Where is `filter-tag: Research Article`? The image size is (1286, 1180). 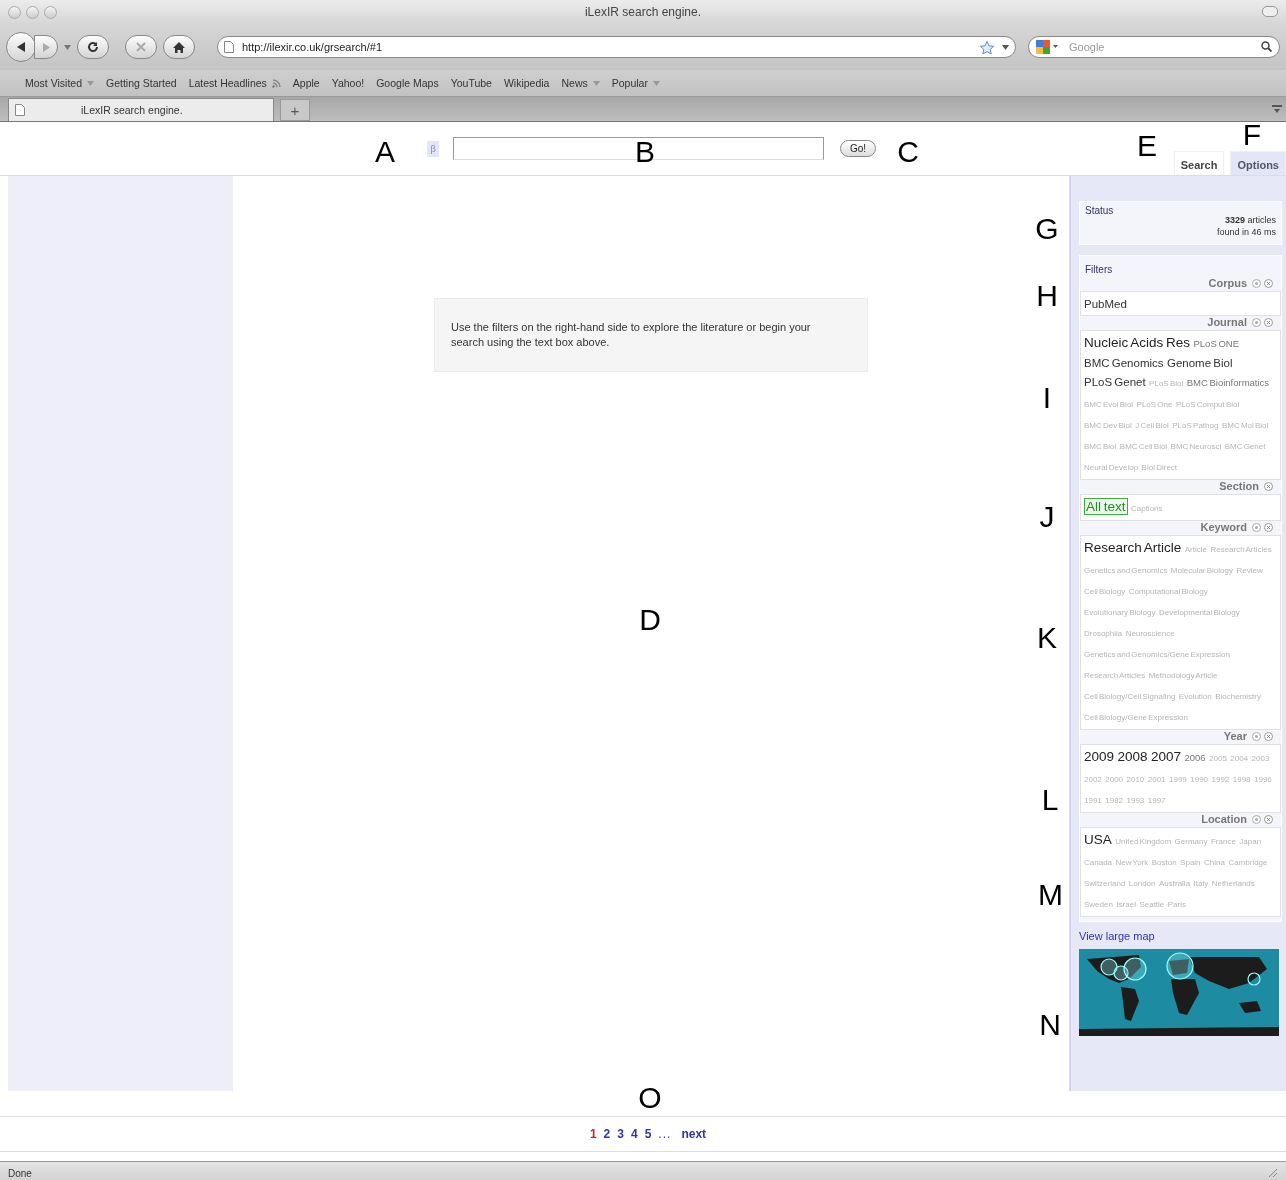
filter-tag: Research Article is located at coordinates (1133, 547).